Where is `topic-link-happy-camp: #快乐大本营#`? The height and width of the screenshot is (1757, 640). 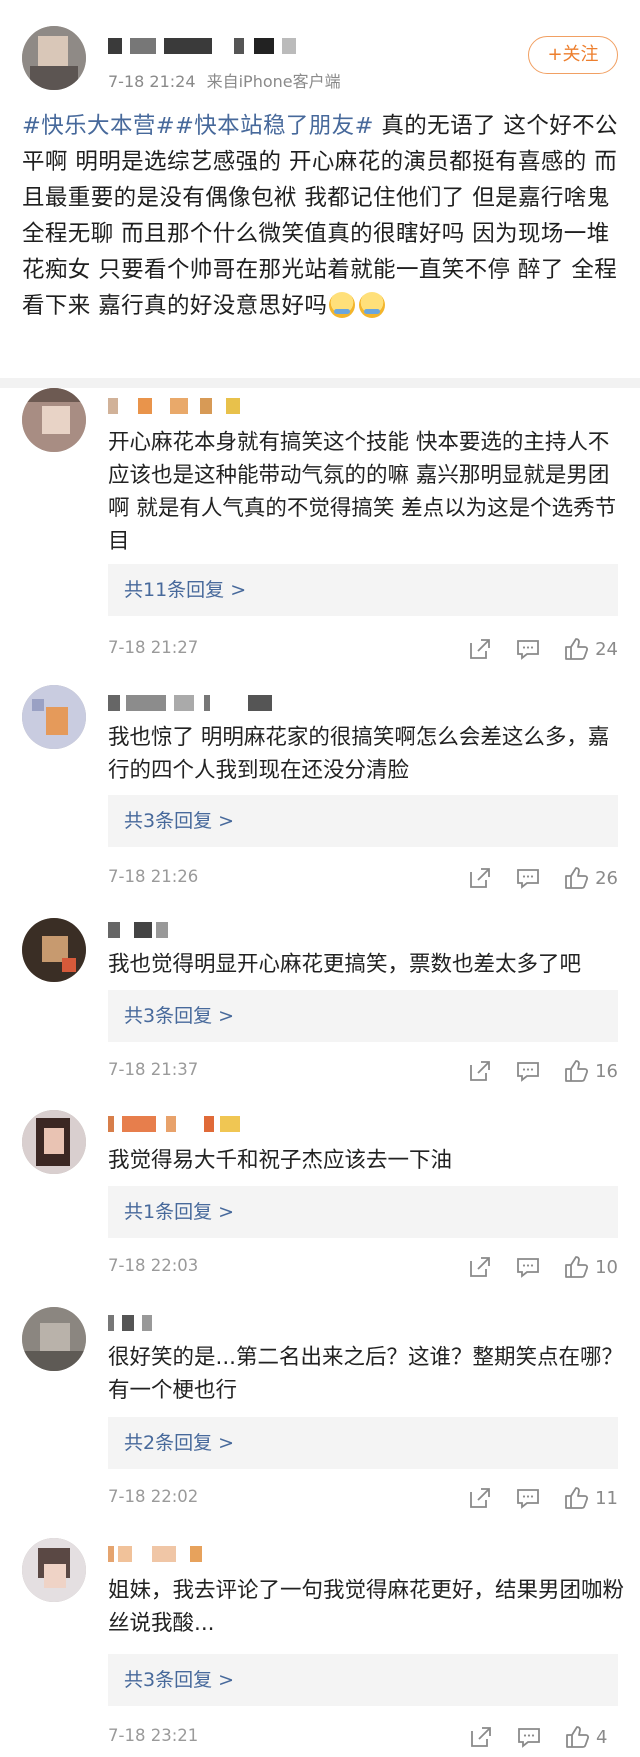 topic-link-happy-camp: #快乐大本营# is located at coordinates (98, 126).